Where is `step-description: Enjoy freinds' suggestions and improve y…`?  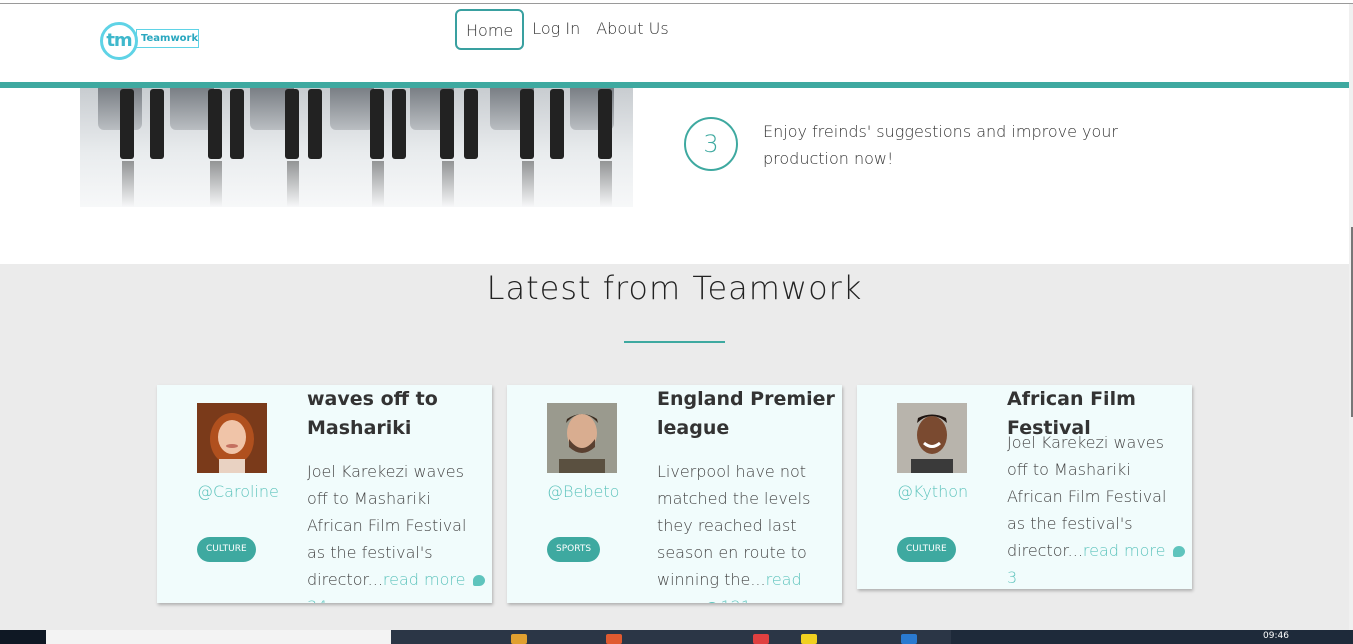 step-description: Enjoy freinds' suggestions and improve y… is located at coordinates (940, 145).